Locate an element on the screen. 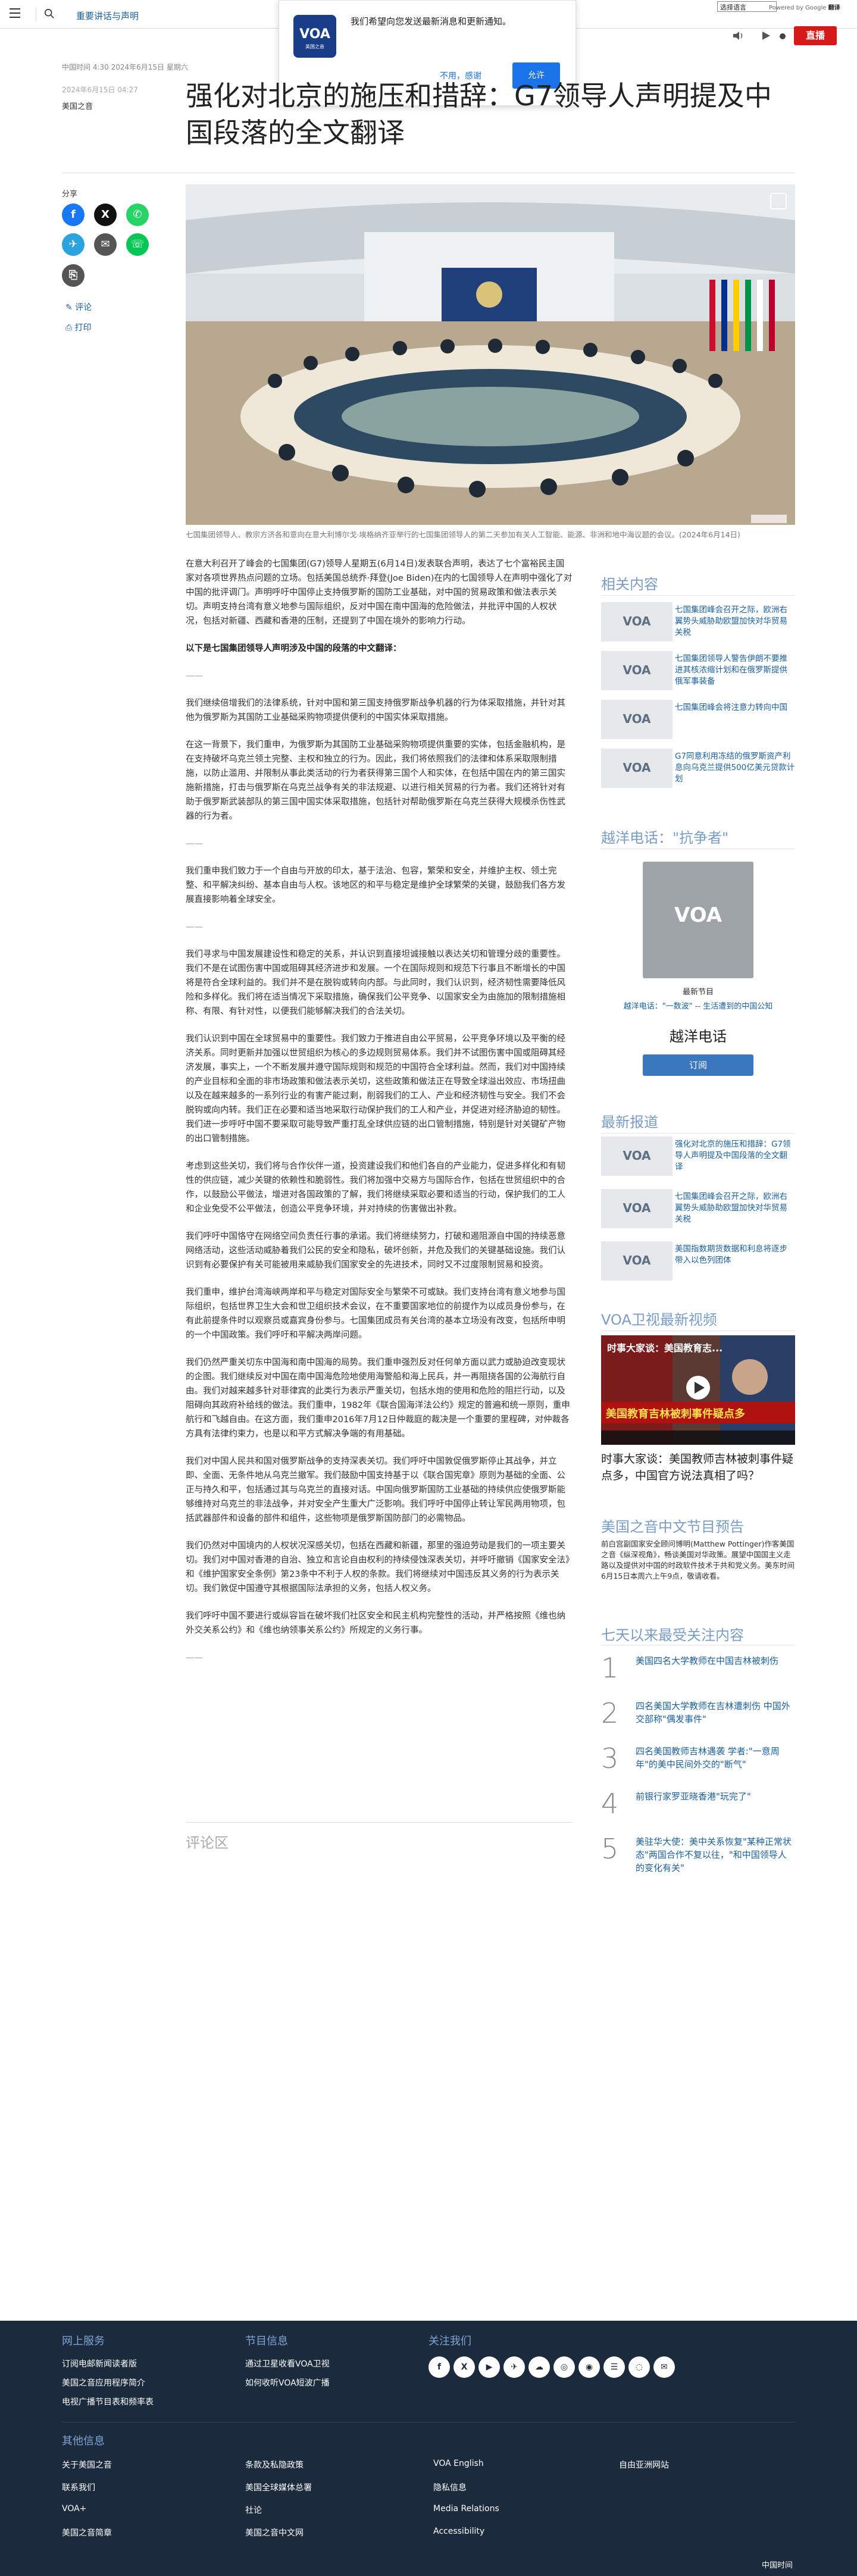 The width and height of the screenshot is (857, 2576). most-viewed-title: 四名美国教师吉林遇袭 学者:"一意周年"的美中民间外交的"断气" is located at coordinates (708, 1758).